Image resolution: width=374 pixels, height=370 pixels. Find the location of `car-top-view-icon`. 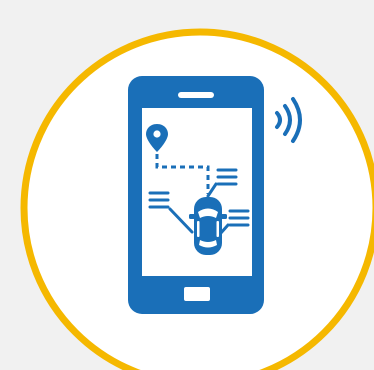

car-top-view-icon is located at coordinates (208, 226).